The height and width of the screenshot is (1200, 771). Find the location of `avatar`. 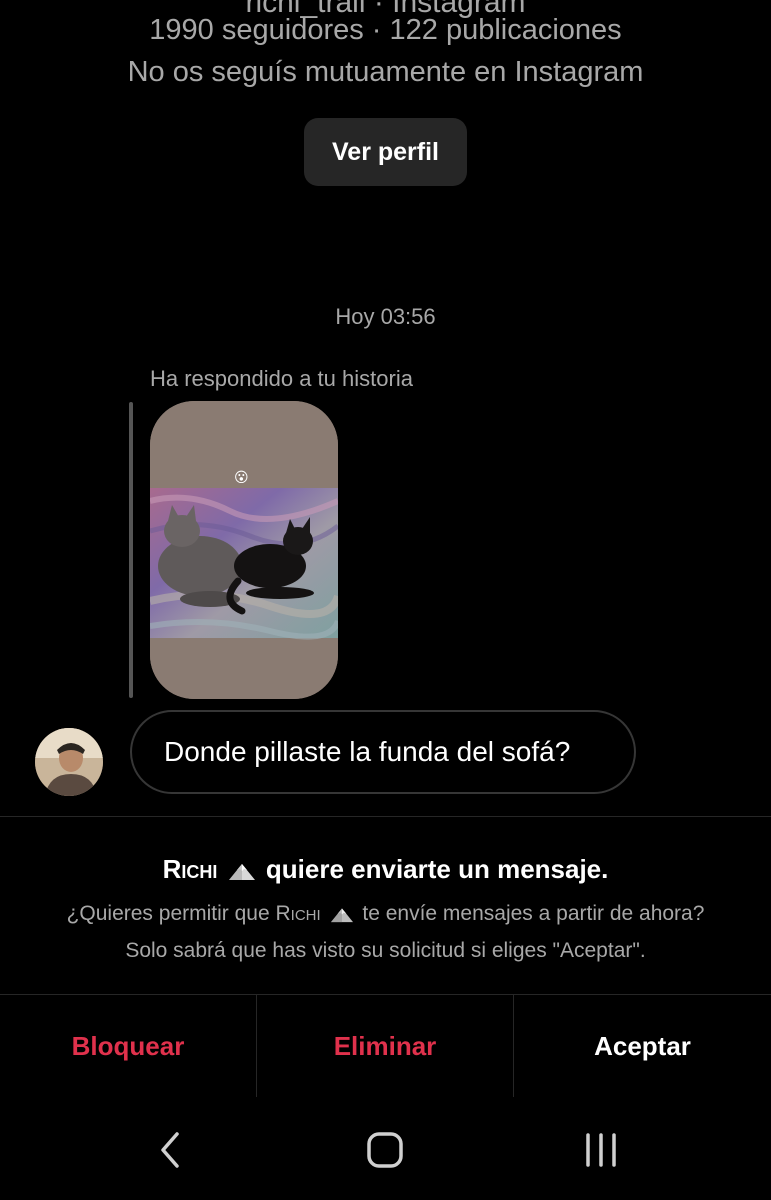

avatar is located at coordinates (69, 762).